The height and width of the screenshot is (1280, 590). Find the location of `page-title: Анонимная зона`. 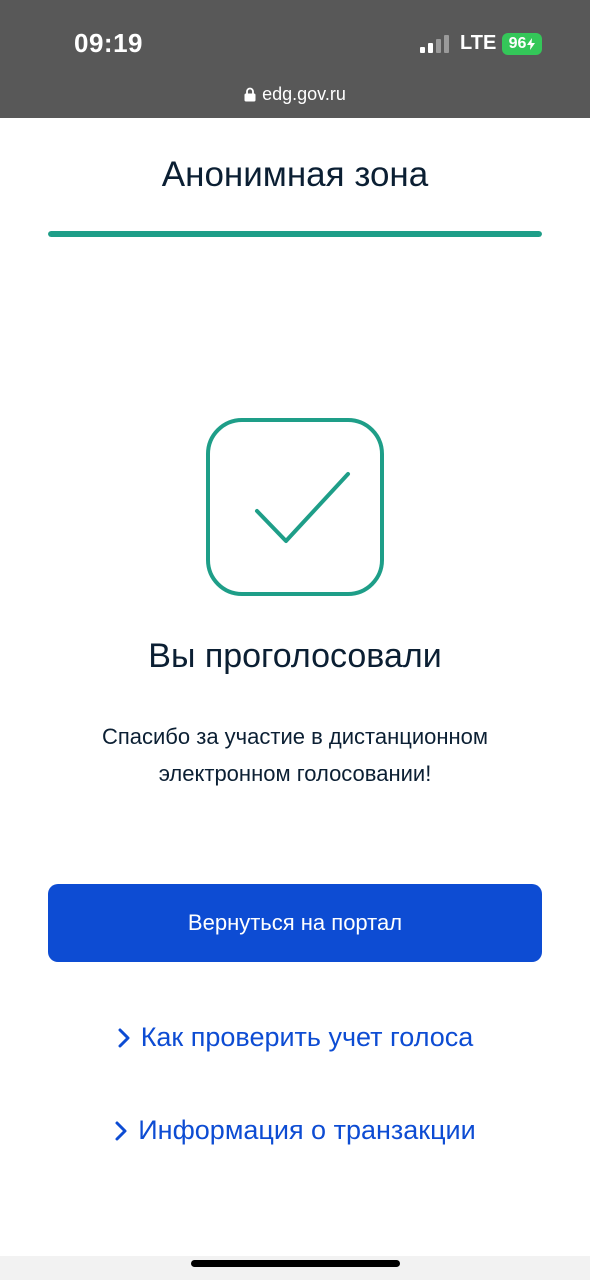

page-title: Анонимная зона is located at coordinates (295, 174).